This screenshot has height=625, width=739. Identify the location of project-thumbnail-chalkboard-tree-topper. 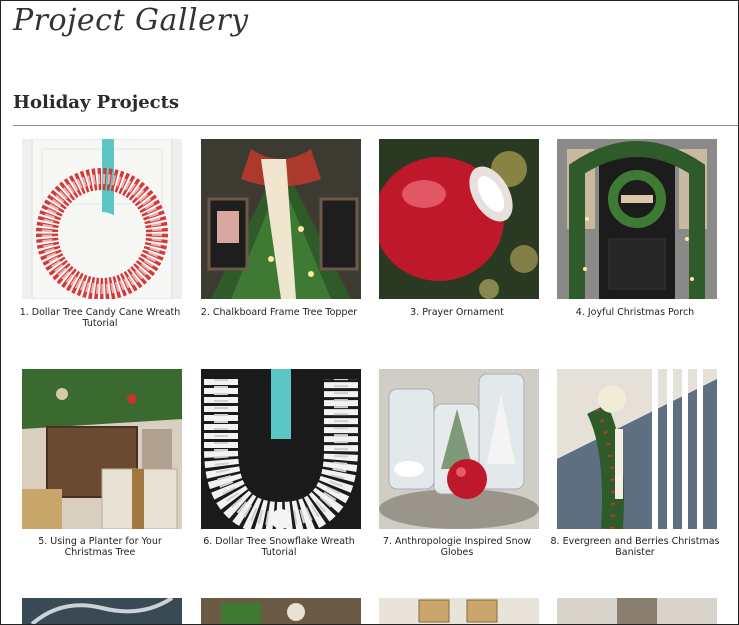
(281, 219).